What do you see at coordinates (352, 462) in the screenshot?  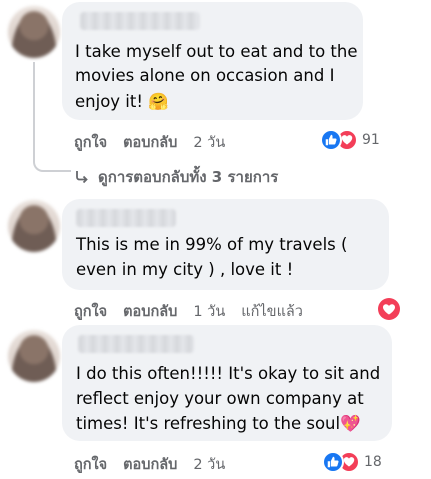 I see `reaction-summary: 18` at bounding box center [352, 462].